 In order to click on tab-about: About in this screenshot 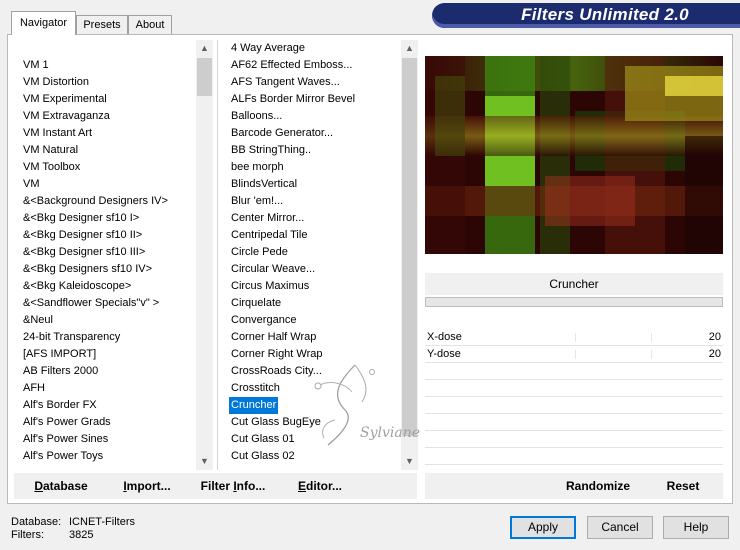, I will do `click(150, 24)`.